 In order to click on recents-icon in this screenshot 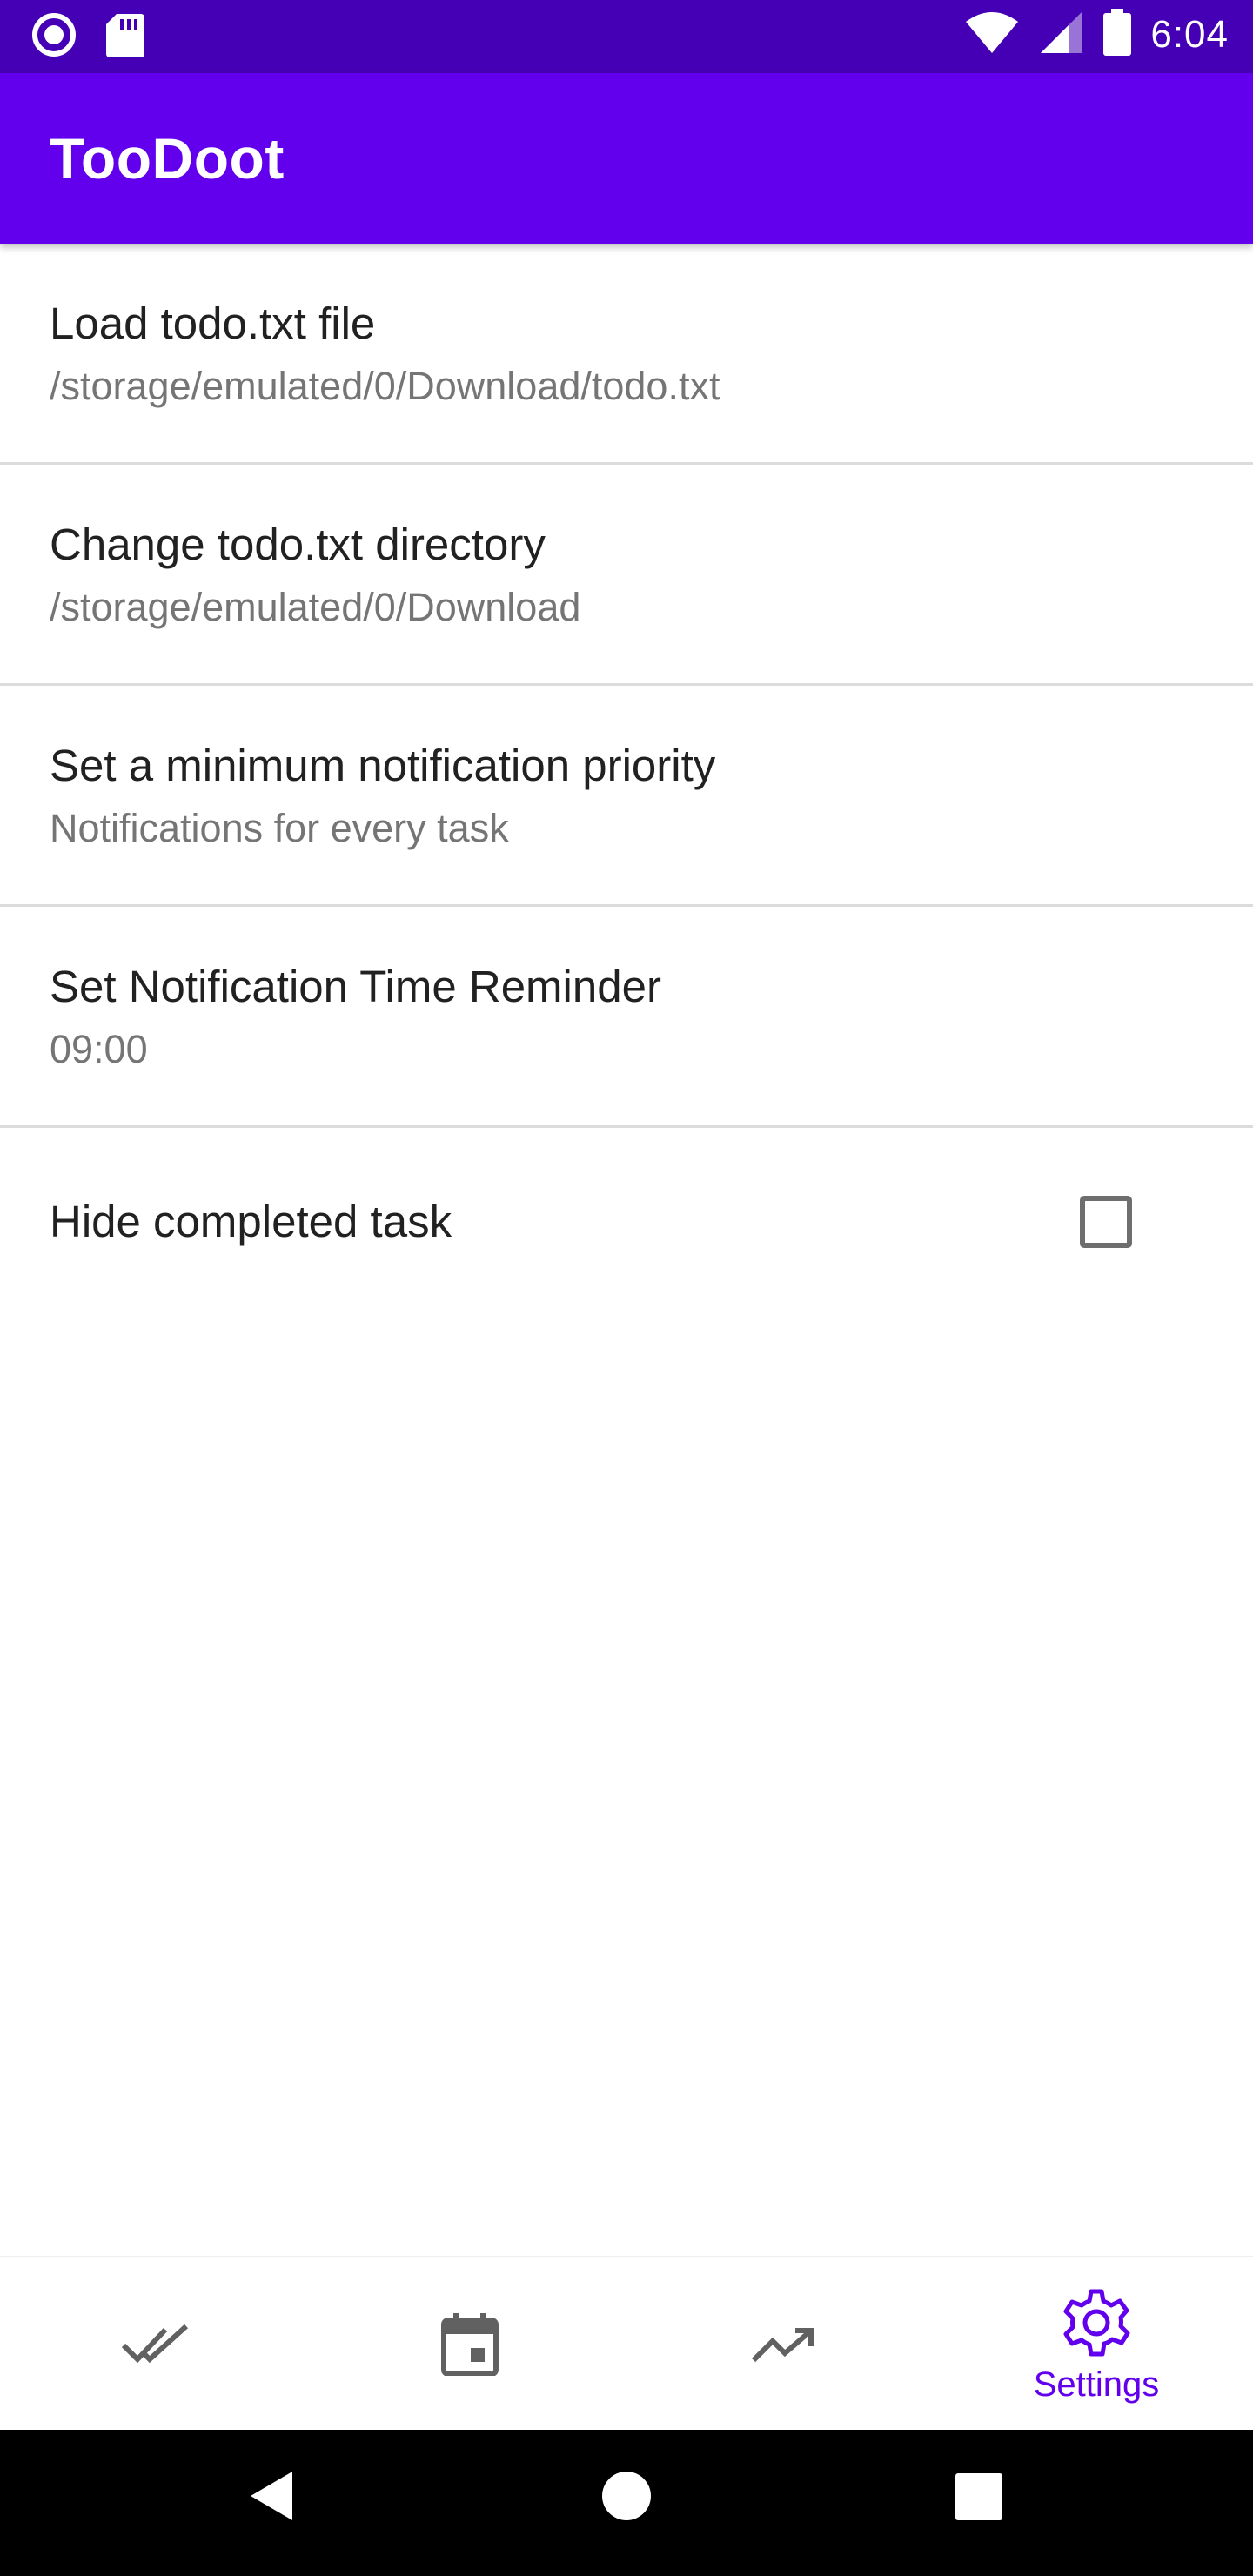, I will do `click(978, 2499)`.